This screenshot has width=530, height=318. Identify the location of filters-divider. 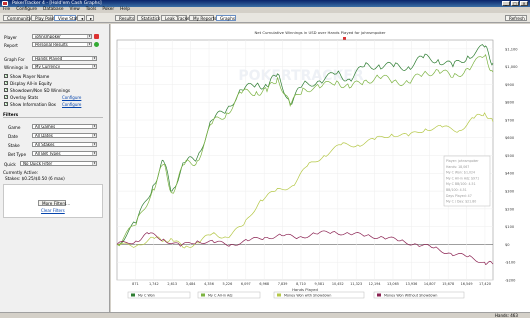
(53, 117).